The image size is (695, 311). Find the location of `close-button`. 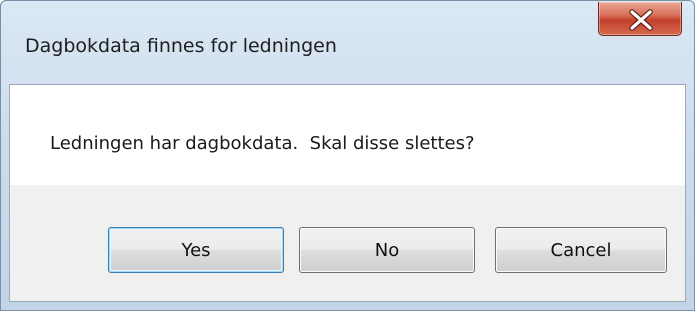

close-button is located at coordinates (640, 19).